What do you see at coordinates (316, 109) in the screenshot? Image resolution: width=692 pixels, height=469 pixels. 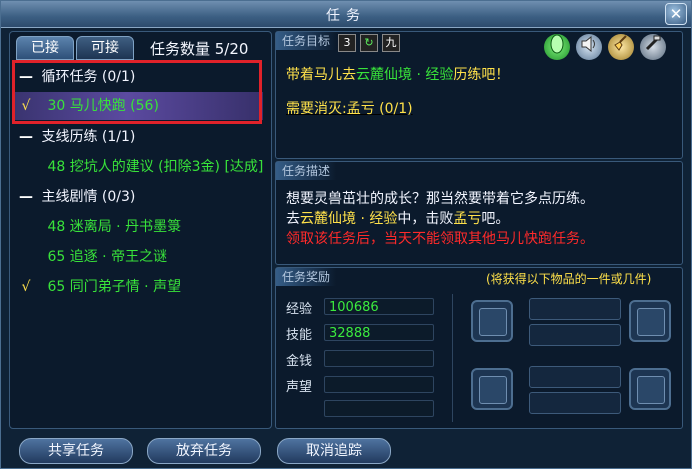 I see `kill-label: 需要消灭:` at bounding box center [316, 109].